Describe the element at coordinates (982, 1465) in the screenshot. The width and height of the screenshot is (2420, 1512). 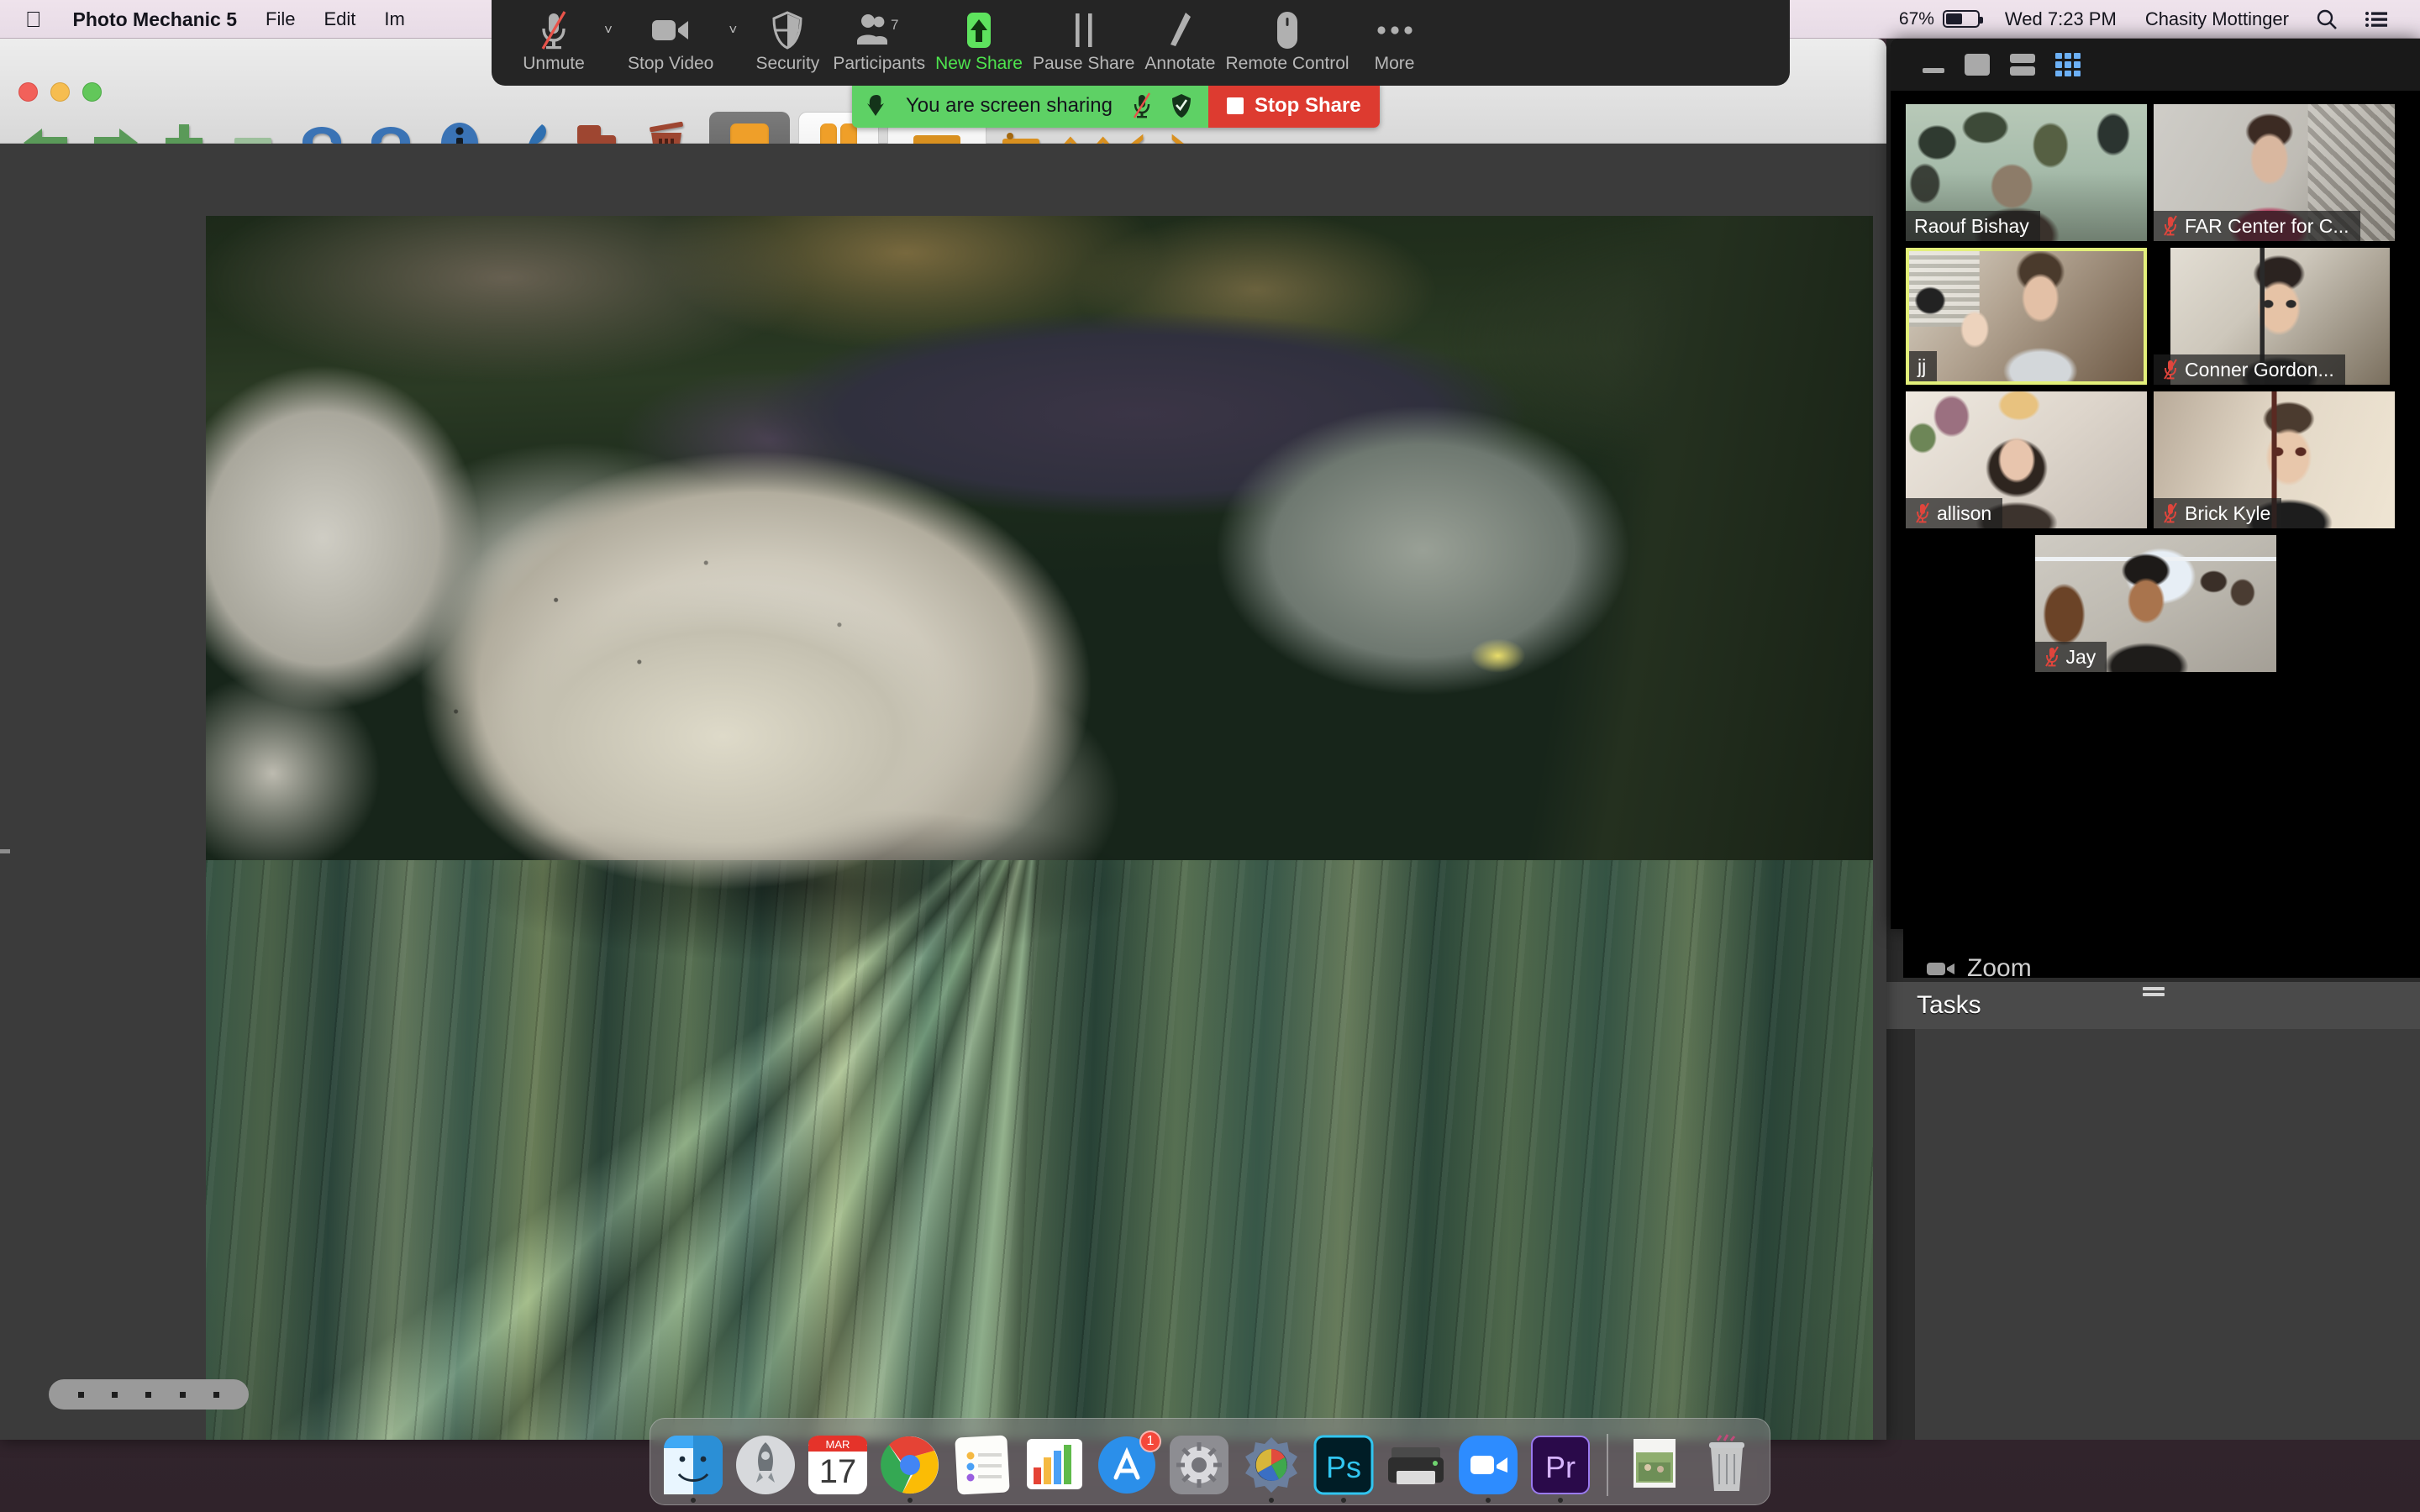
I see `dock-item-notes` at that location.